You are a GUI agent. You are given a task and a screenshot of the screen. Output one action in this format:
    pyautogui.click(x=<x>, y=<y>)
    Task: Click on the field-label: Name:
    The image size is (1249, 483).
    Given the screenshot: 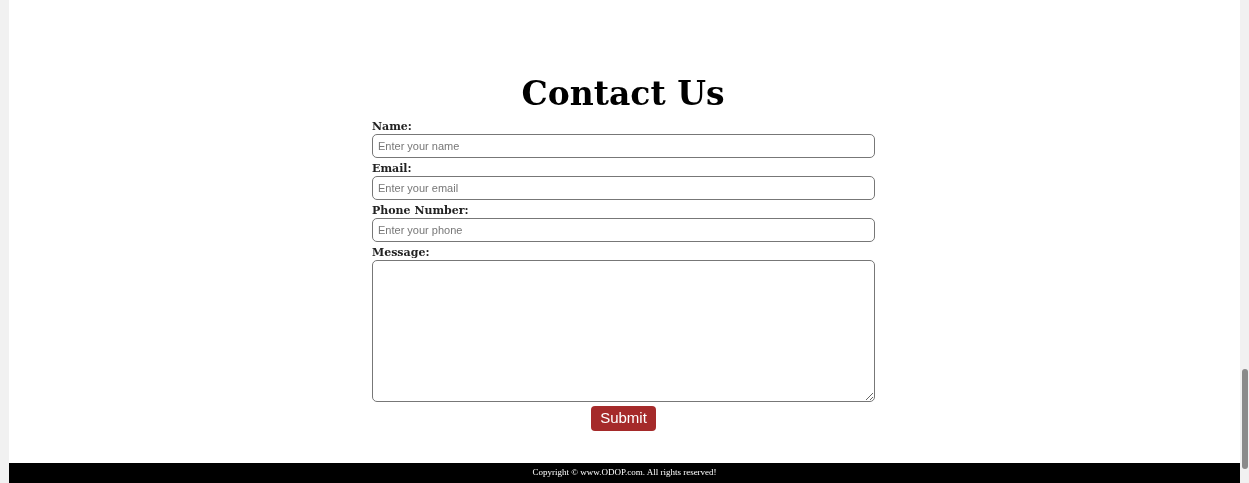 What is the action you would take?
    pyautogui.click(x=392, y=126)
    